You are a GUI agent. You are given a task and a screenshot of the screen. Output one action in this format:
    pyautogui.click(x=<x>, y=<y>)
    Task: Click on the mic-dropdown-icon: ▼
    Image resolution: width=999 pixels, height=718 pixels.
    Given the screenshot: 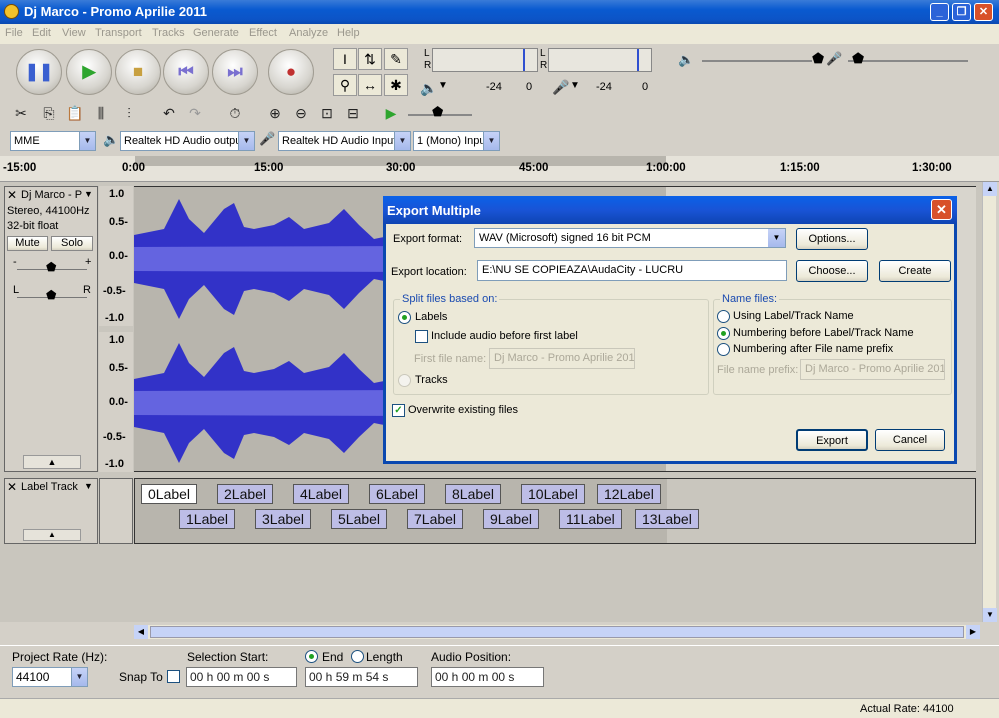 What is the action you would take?
    pyautogui.click(x=575, y=85)
    